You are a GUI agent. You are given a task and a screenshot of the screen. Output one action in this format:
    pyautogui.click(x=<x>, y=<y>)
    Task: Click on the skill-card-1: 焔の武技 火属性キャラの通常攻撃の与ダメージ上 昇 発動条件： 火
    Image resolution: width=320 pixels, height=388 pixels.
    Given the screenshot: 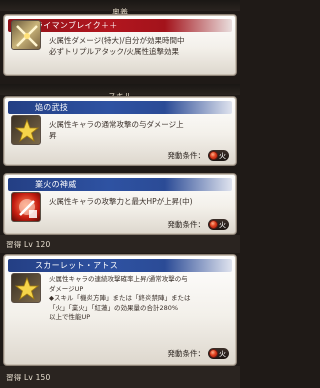 What is the action you would take?
    pyautogui.click(x=120, y=131)
    